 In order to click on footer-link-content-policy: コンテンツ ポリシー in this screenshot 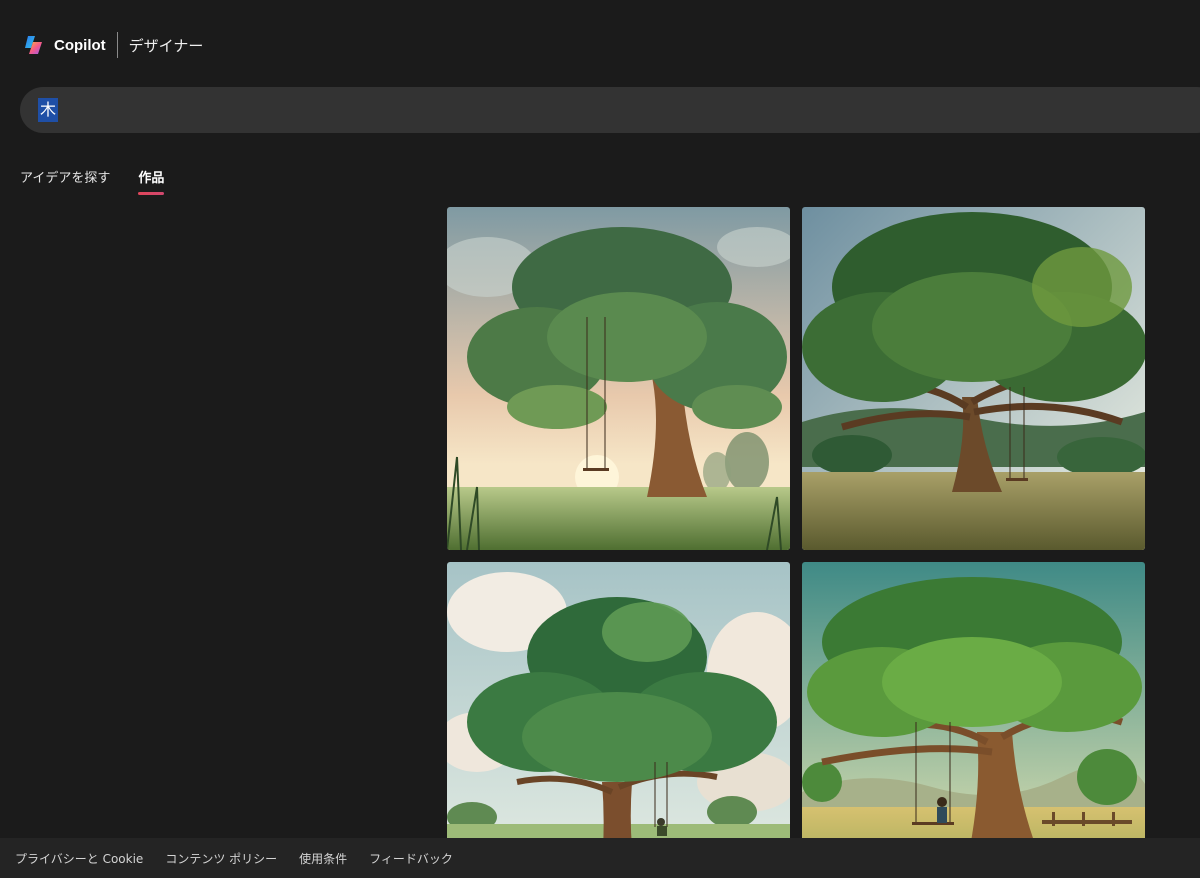, I will do `click(221, 858)`.